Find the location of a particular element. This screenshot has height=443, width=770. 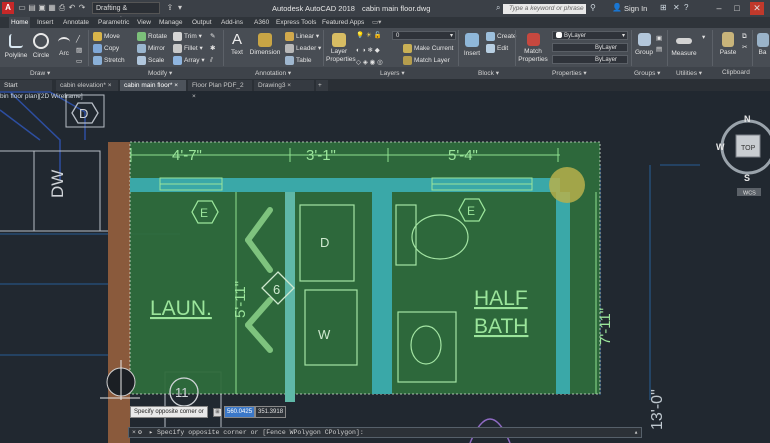

tab-a360: A360 is located at coordinates (261, 22).